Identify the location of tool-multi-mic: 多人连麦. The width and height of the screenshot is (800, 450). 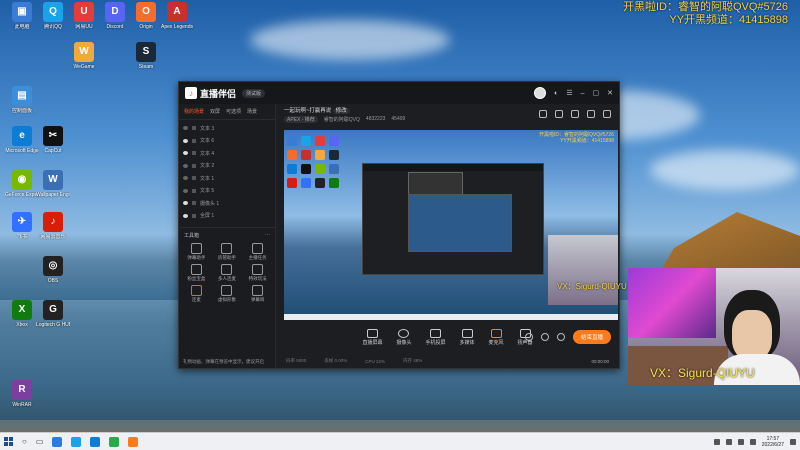
(227, 273).